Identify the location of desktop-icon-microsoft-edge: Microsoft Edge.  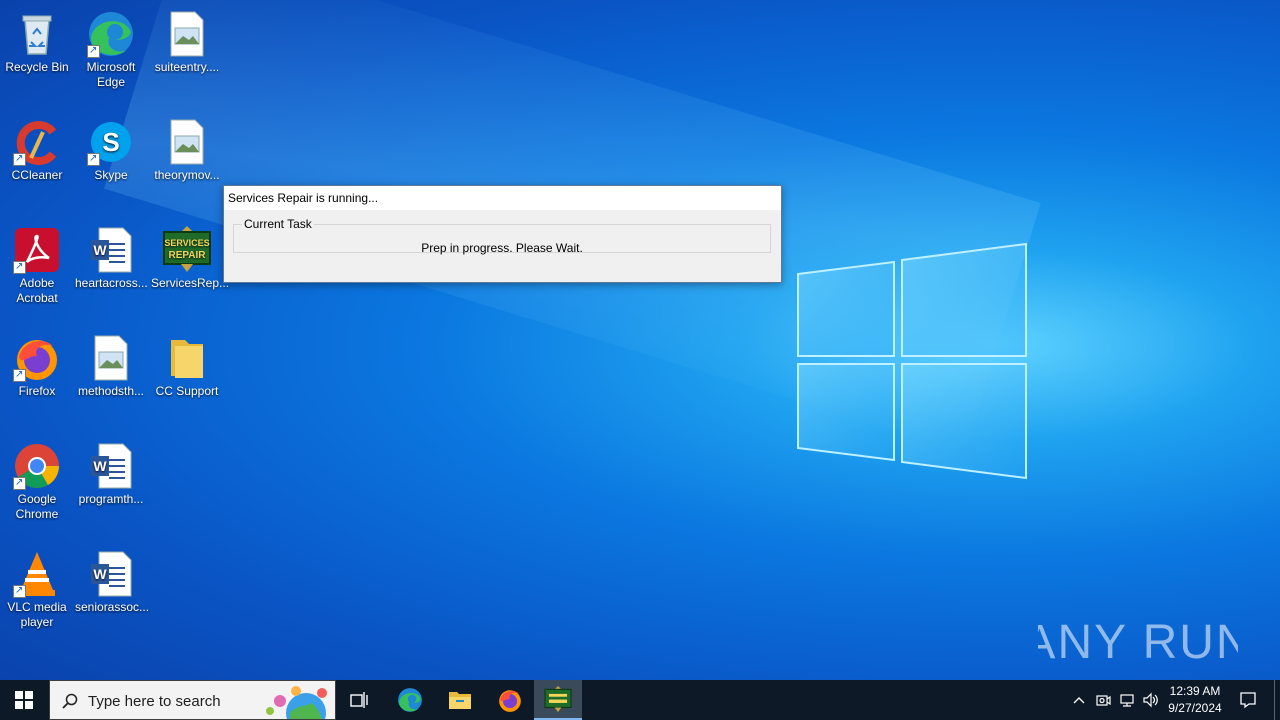
(111, 47).